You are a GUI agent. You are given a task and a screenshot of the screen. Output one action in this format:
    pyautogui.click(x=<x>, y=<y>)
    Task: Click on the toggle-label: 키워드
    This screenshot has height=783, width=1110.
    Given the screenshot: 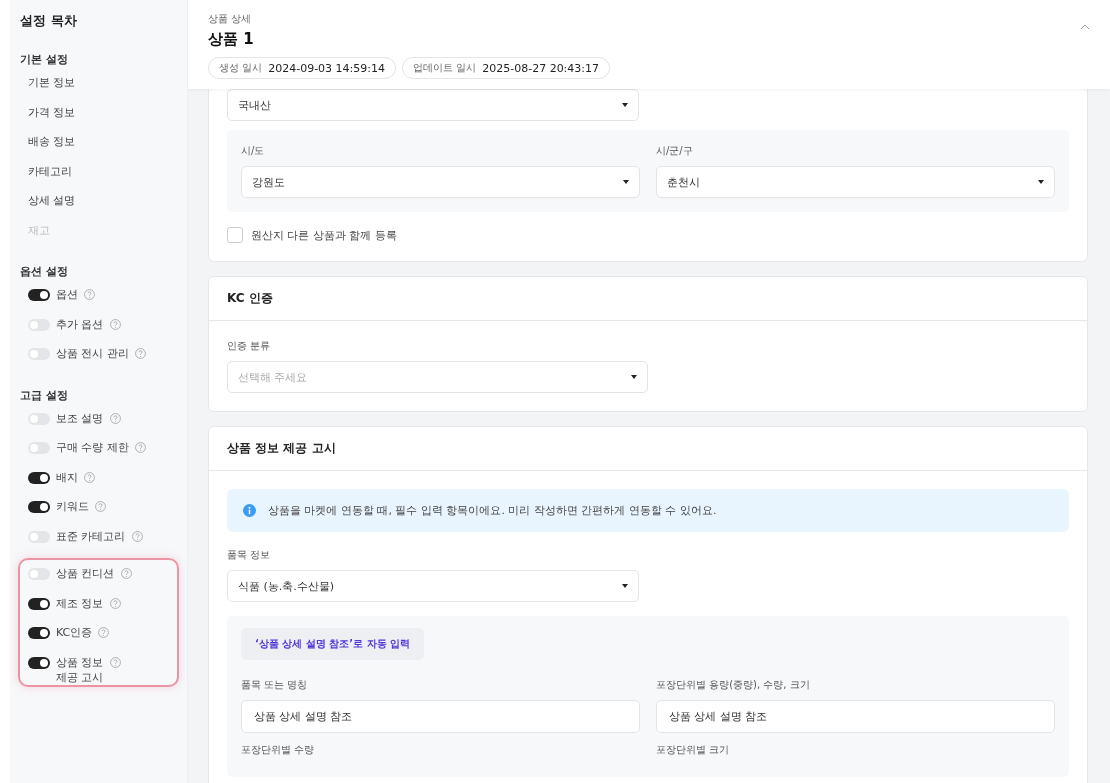 What is the action you would take?
    pyautogui.click(x=72, y=506)
    